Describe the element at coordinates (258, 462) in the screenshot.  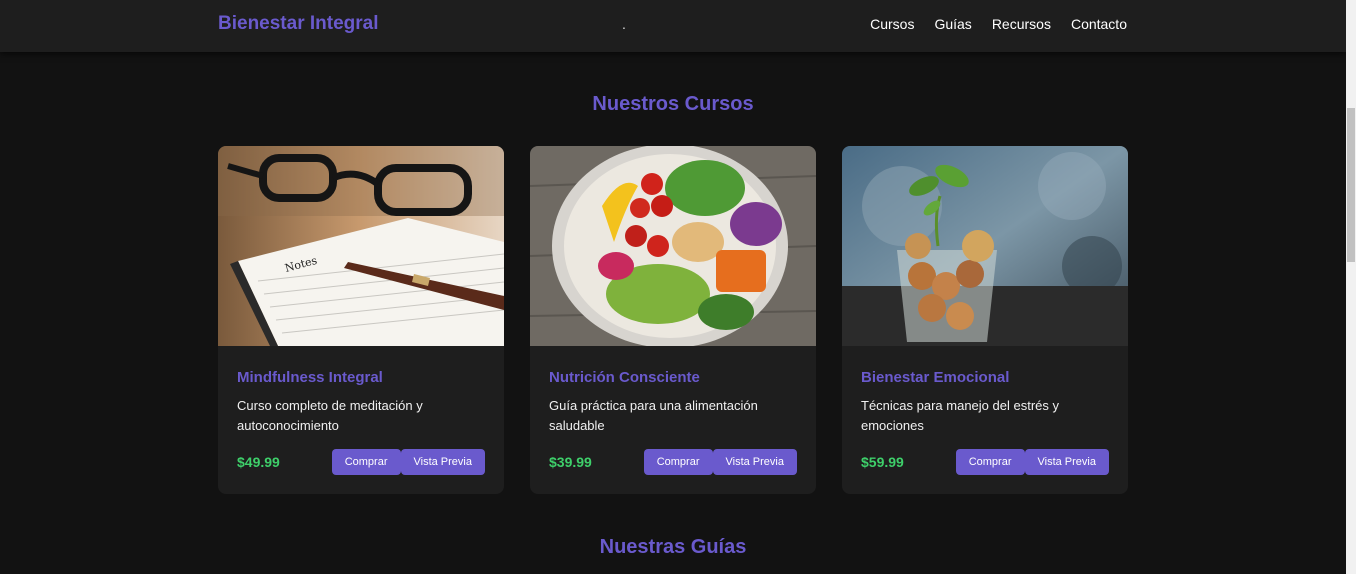
I see `course-price: $49.99` at that location.